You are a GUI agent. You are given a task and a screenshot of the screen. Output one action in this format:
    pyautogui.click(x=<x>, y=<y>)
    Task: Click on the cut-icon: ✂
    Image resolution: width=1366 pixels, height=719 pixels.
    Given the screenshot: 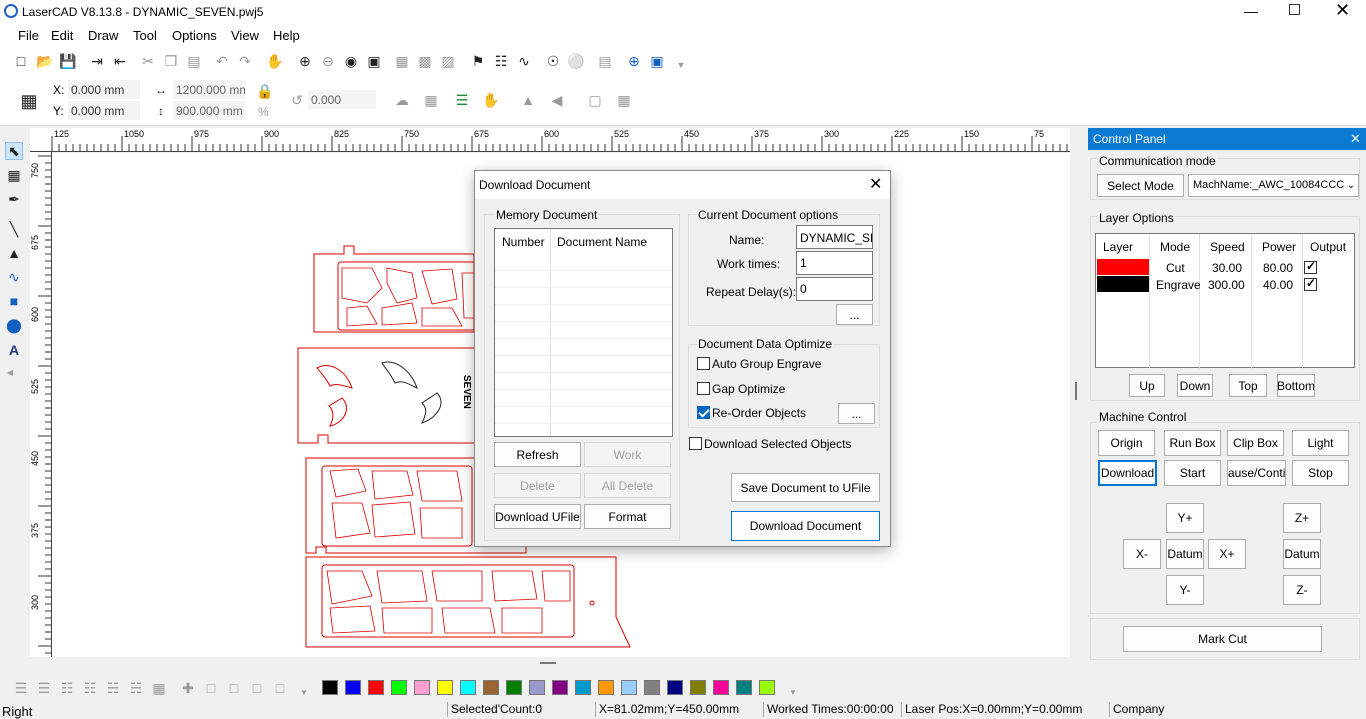 What is the action you would take?
    pyautogui.click(x=148, y=61)
    